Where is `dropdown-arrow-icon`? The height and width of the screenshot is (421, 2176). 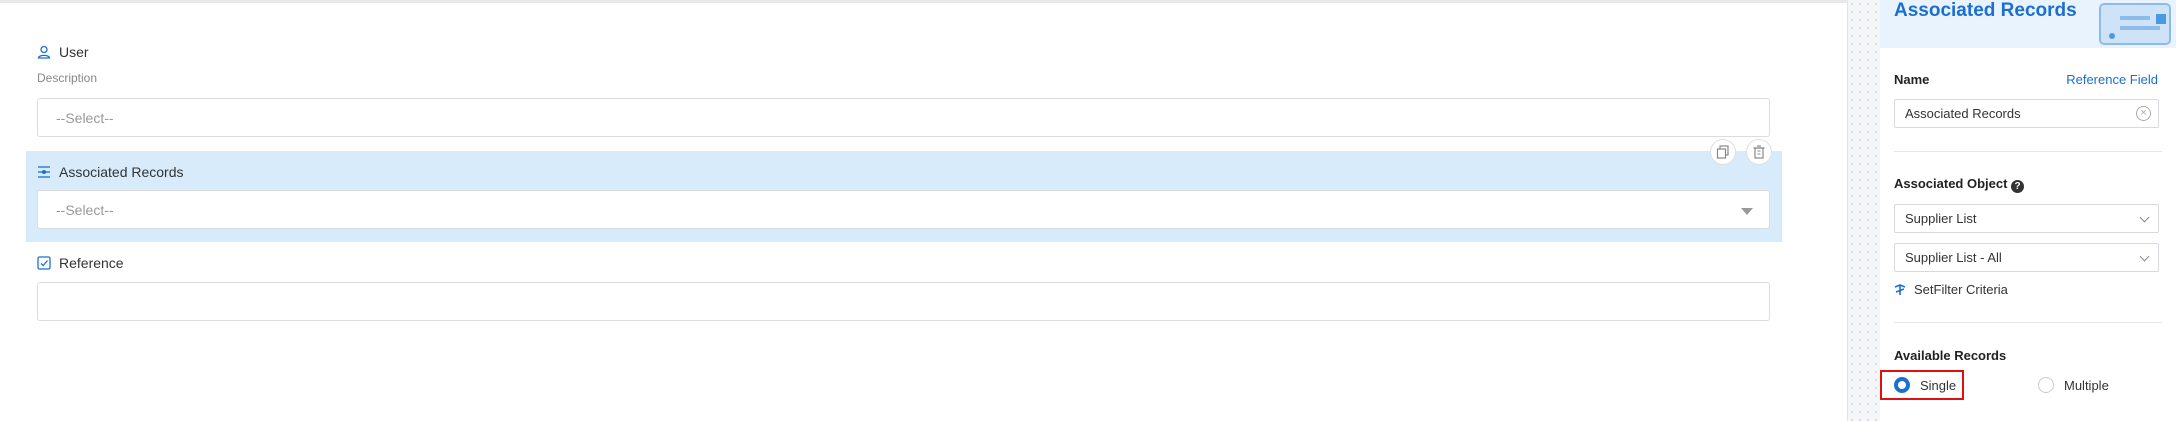
dropdown-arrow-icon is located at coordinates (1747, 211).